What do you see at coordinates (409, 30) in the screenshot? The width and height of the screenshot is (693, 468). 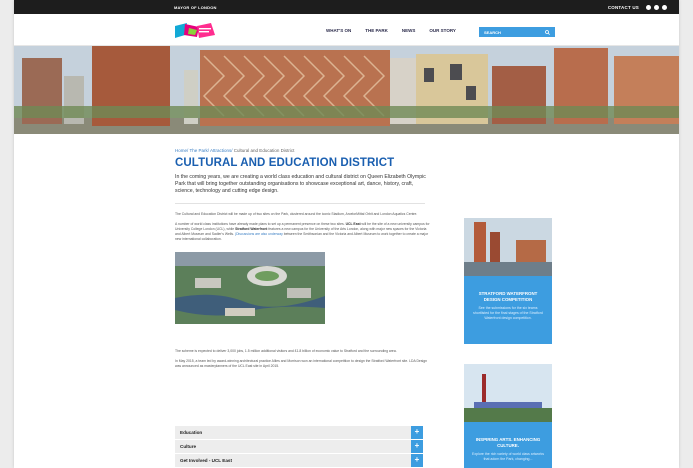 I see `nav-news: NEWS` at bounding box center [409, 30].